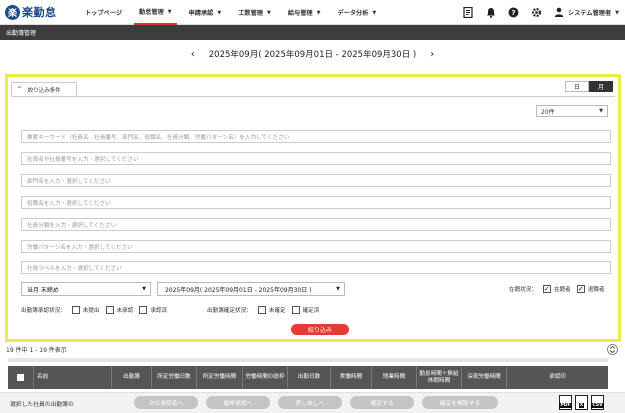  Describe the element at coordinates (439, 377) in the screenshot. I see `column-header: 勤怠時間＋無給休暇時間` at that location.